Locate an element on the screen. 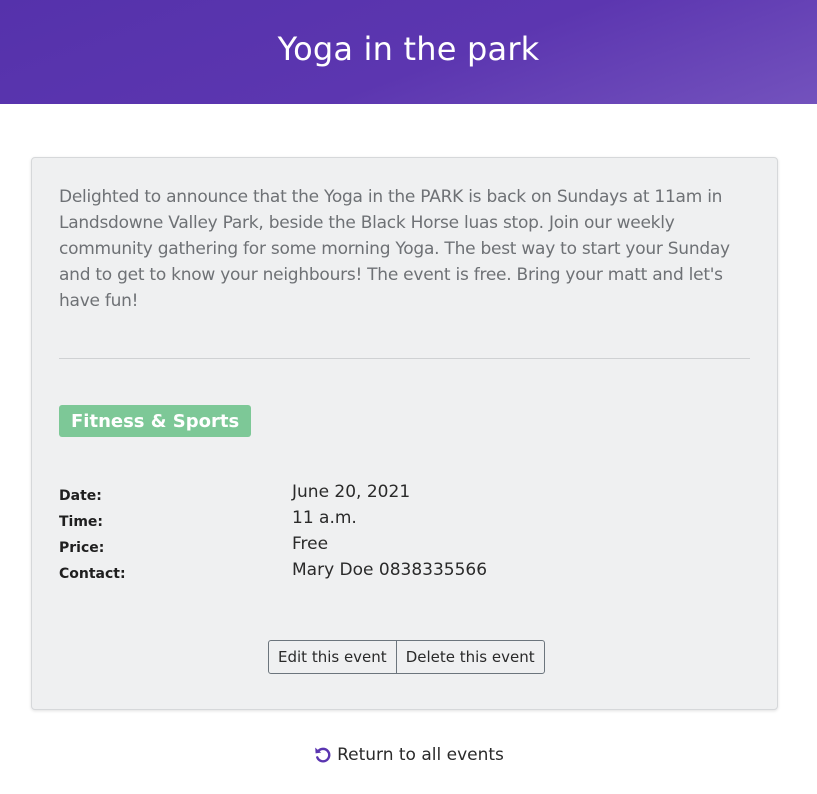  category-badge: Fitness & Sports is located at coordinates (155, 421).